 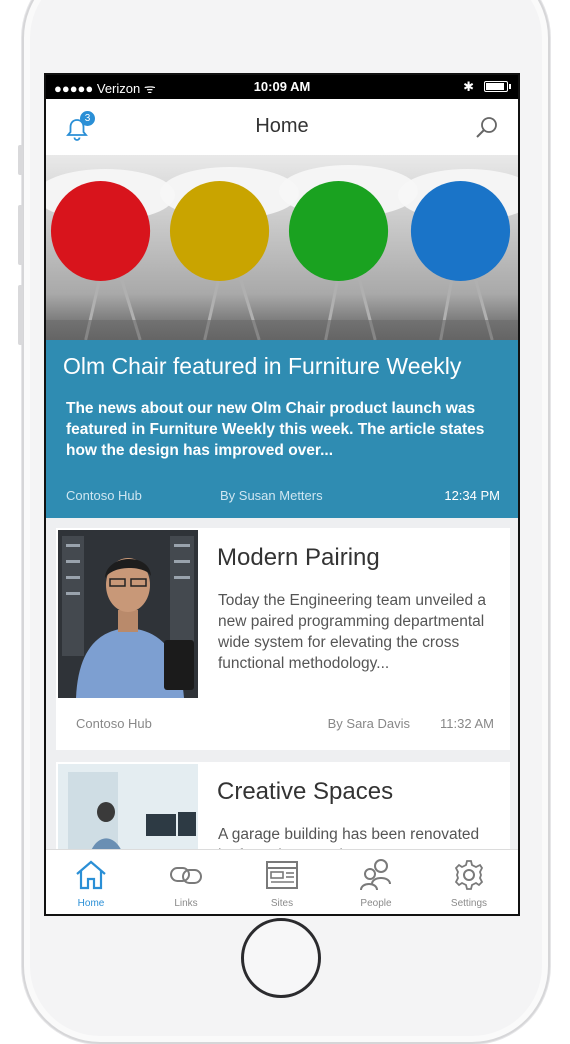 I want to click on home-icon, so click(x=91, y=875).